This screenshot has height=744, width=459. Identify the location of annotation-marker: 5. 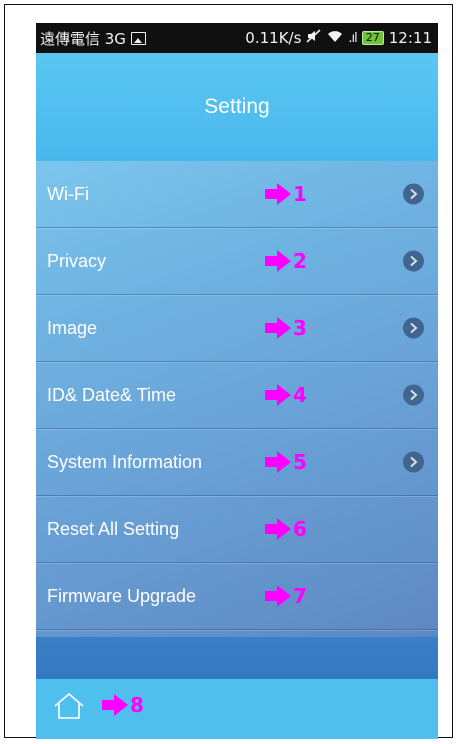
(286, 462).